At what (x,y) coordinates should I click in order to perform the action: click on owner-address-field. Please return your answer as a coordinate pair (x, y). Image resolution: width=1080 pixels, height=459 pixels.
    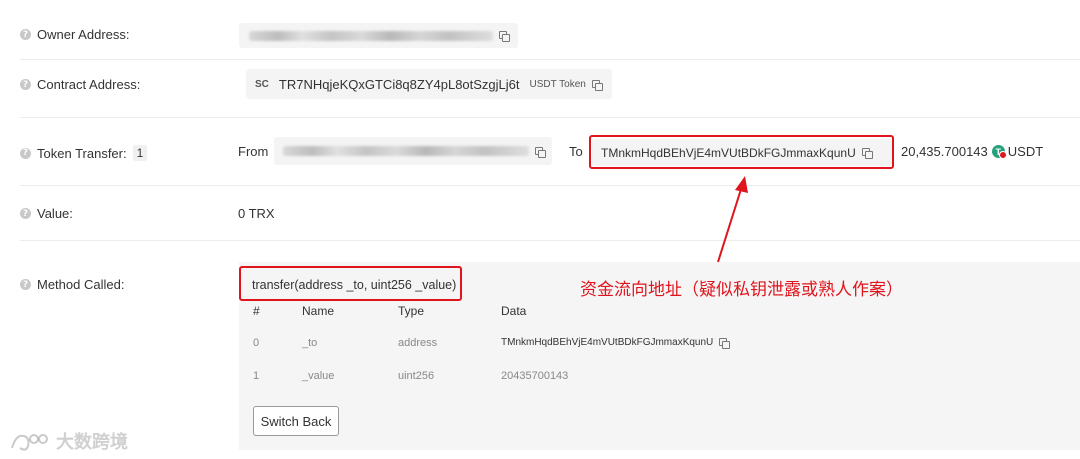
    Looking at the image, I should click on (378, 35).